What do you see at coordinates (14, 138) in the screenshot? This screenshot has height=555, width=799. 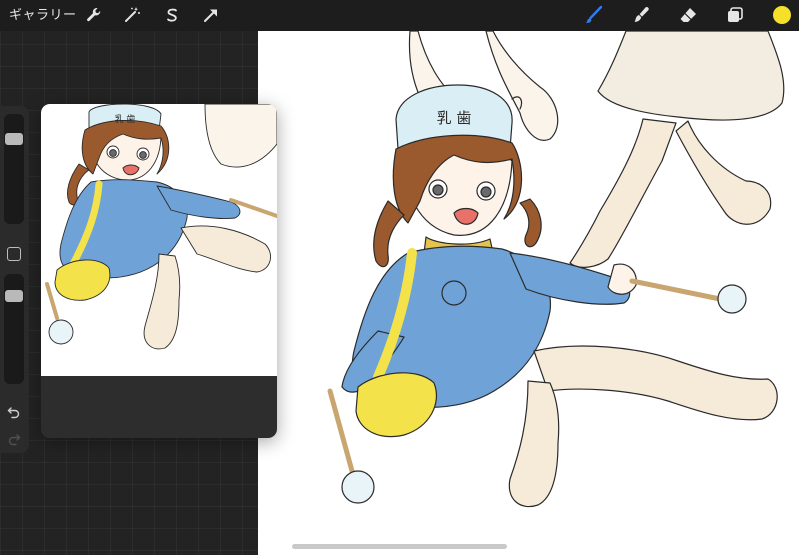 I see `brush-size-thumb` at bounding box center [14, 138].